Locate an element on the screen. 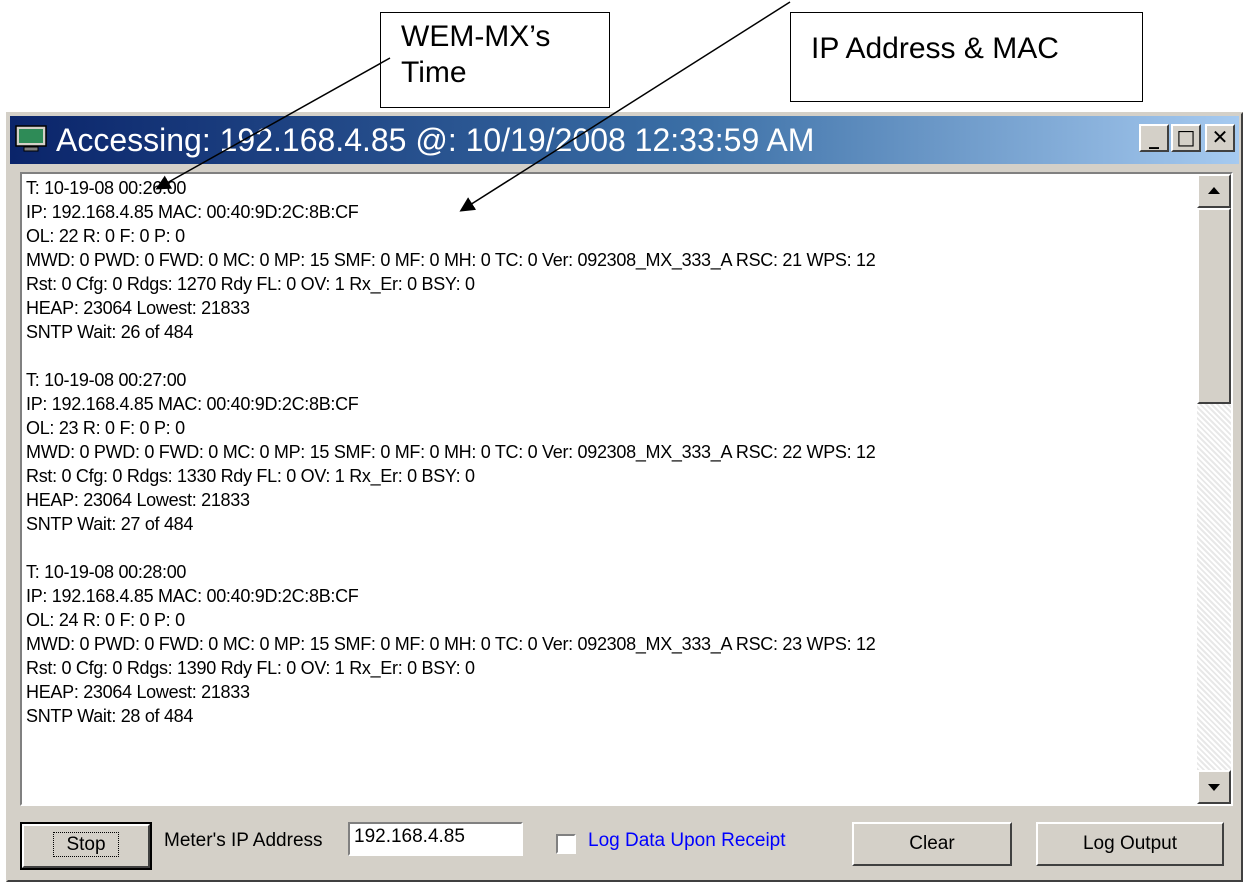 This screenshot has width=1243, height=882. log-data-checkbox is located at coordinates (566, 844).